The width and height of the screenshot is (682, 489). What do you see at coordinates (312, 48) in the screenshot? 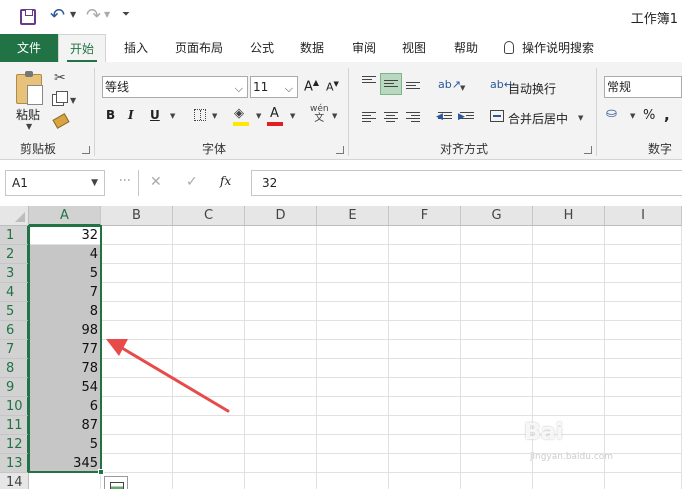
I see `tab-data: 数据` at bounding box center [312, 48].